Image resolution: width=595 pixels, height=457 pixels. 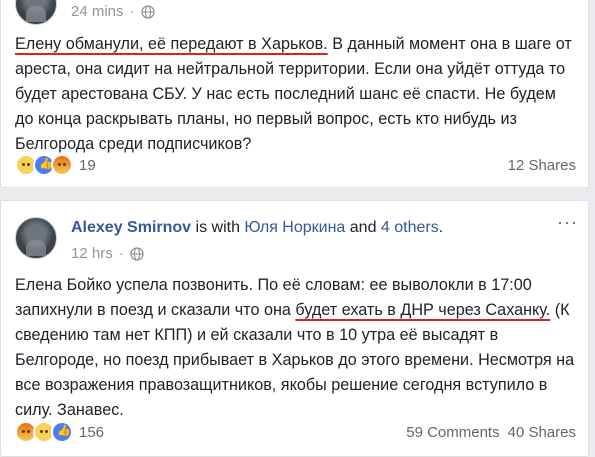 I want to click on like-reaction-icon: 👍, so click(x=62, y=432).